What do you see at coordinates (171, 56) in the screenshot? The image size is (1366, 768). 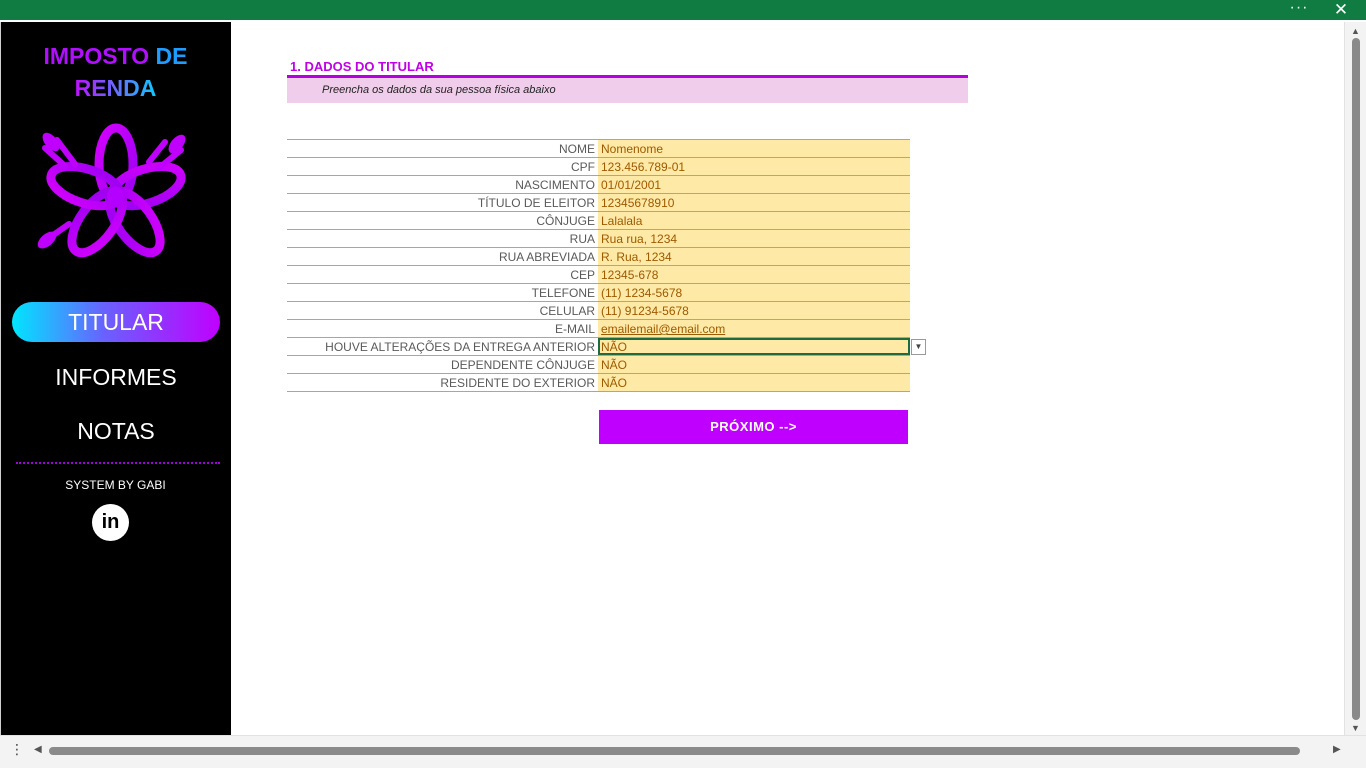 I see `brand-word-de: DE` at bounding box center [171, 56].